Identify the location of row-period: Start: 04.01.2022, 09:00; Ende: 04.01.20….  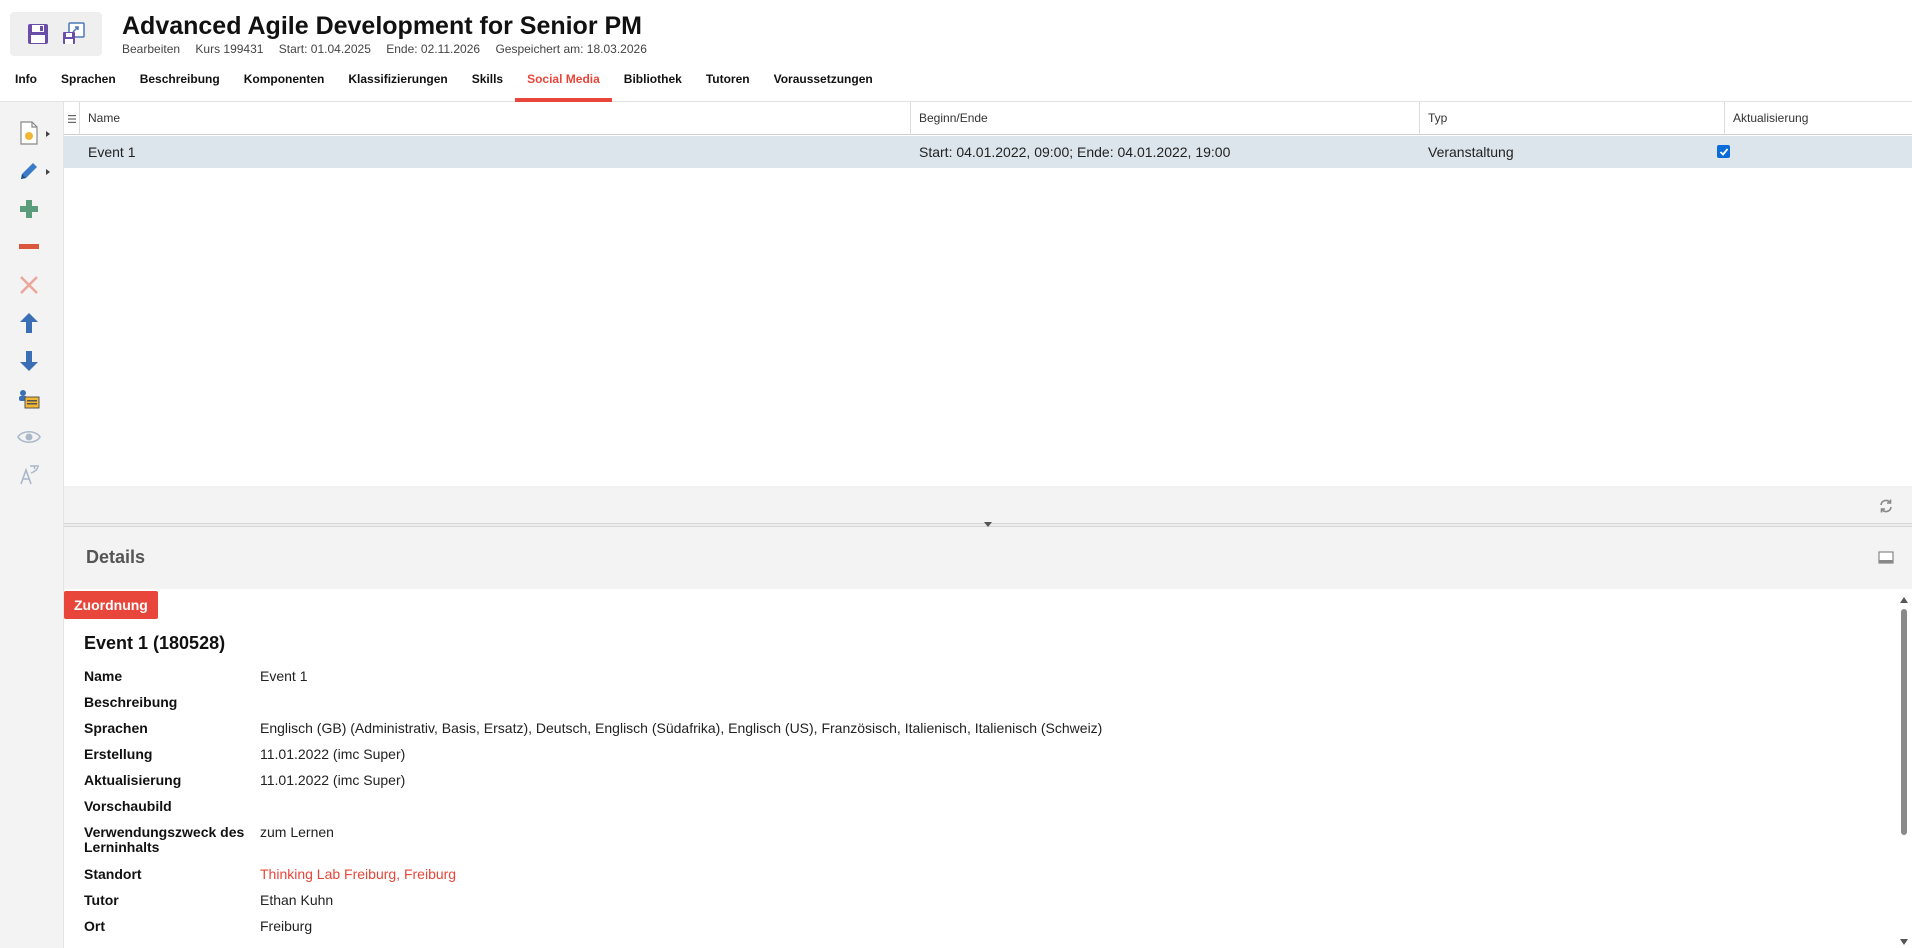
(1075, 152).